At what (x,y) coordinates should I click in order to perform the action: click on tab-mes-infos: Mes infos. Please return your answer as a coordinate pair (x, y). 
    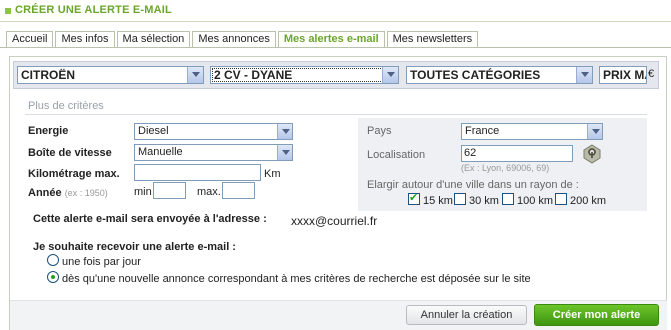
    Looking at the image, I should click on (85, 39).